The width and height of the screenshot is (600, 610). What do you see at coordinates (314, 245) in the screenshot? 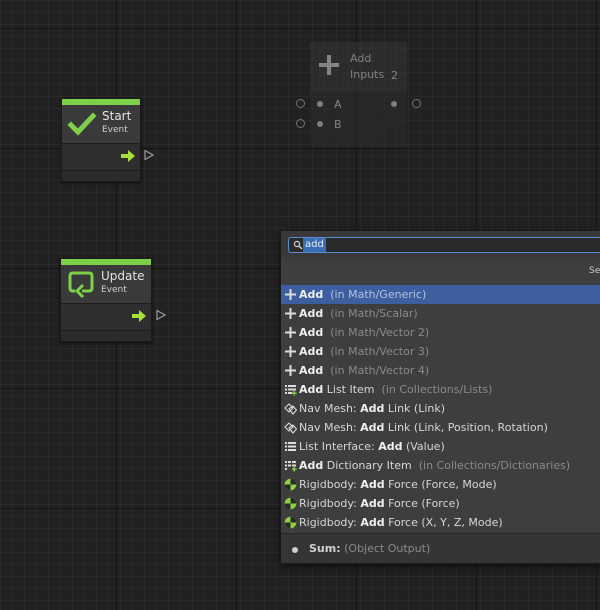
I see `search-input: add` at bounding box center [314, 245].